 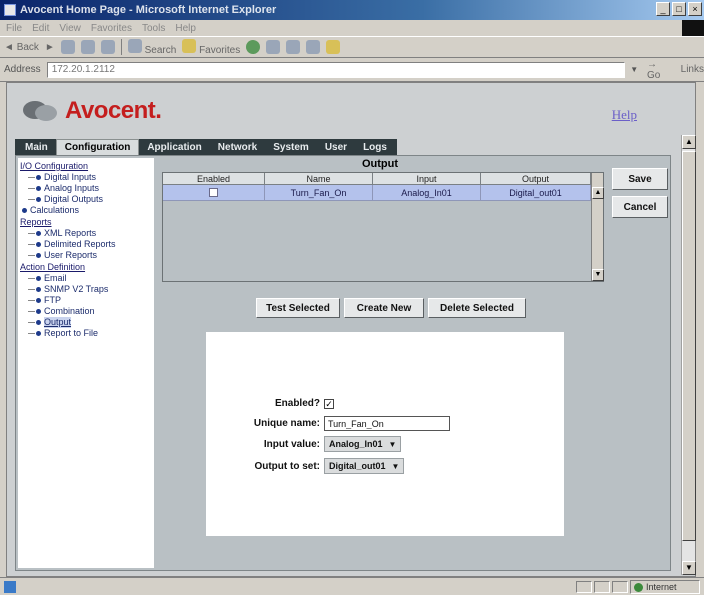 I want to click on close-button: ×, so click(x=695, y=9).